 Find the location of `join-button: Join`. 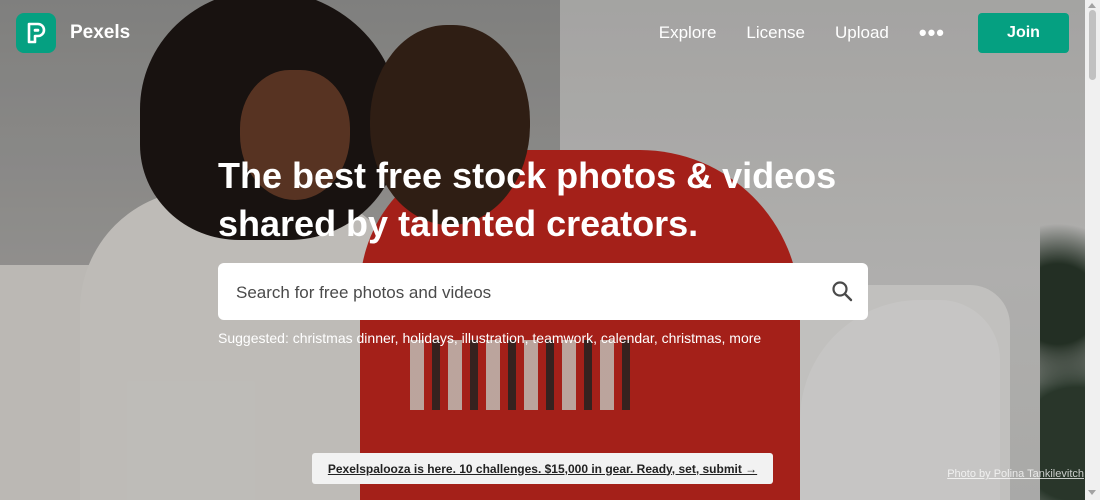

join-button: Join is located at coordinates (1023, 33).